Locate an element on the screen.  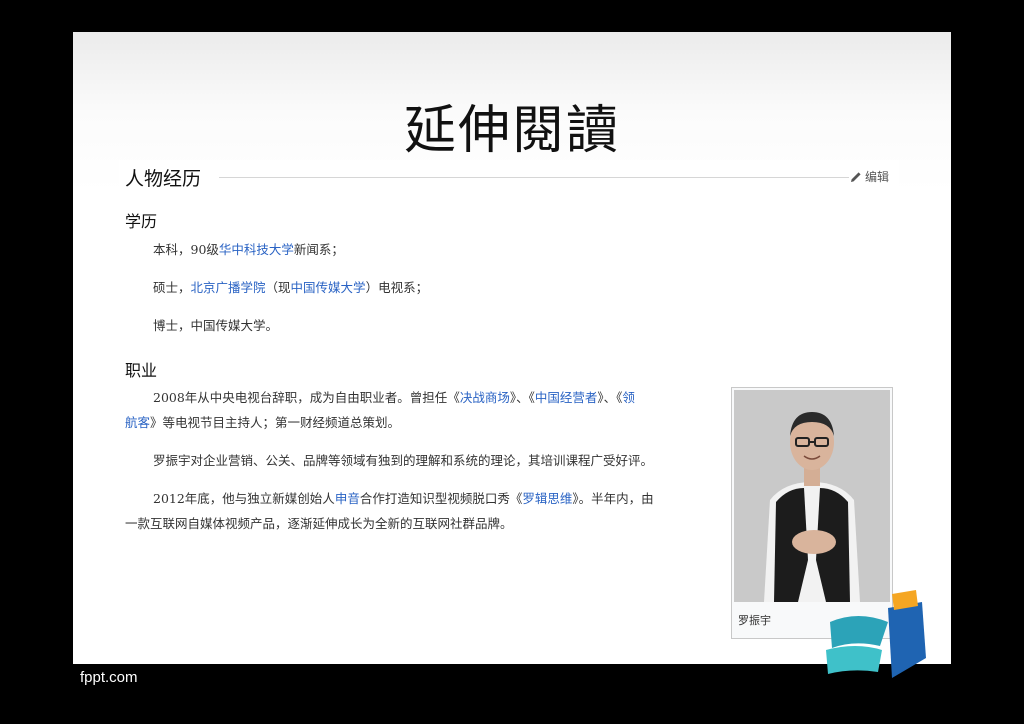
edit-label: 编辑 is located at coordinates (876, 177).